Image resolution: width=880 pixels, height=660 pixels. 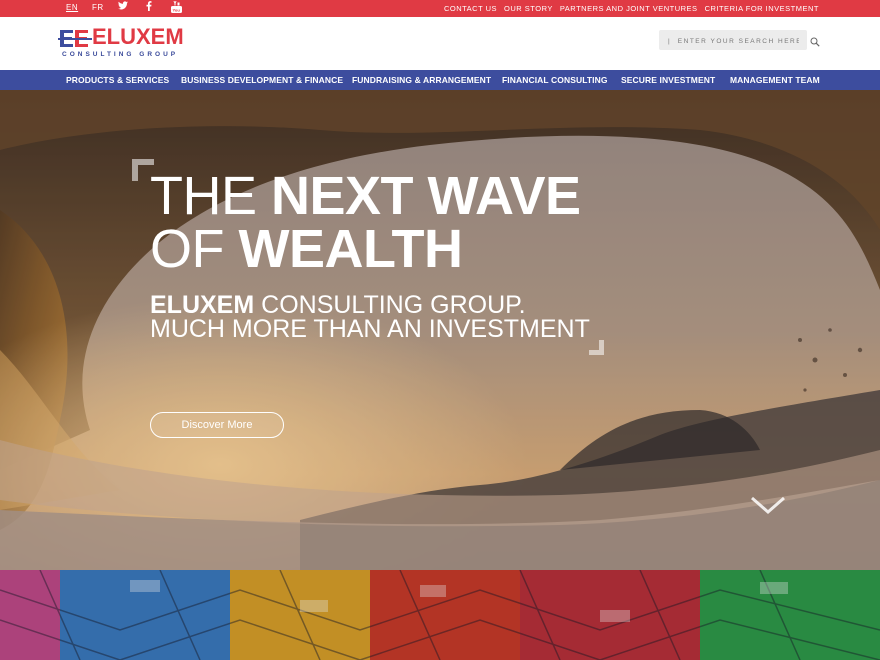 I want to click on language-fr-link: FR, so click(x=98, y=7).